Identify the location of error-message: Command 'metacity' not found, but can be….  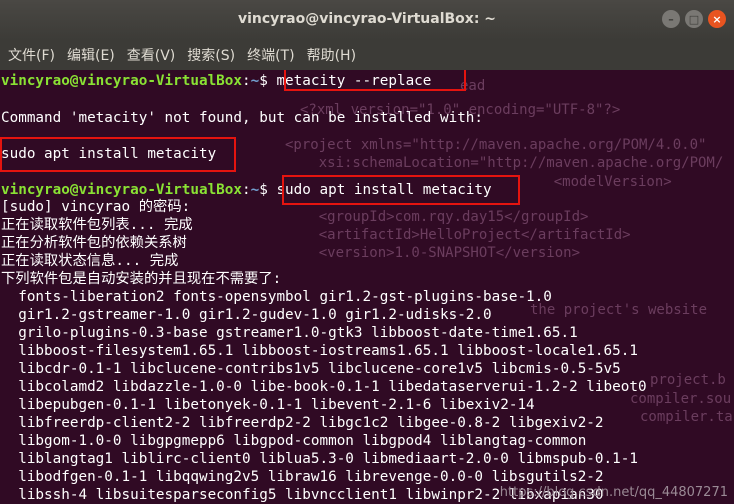
(242, 118).